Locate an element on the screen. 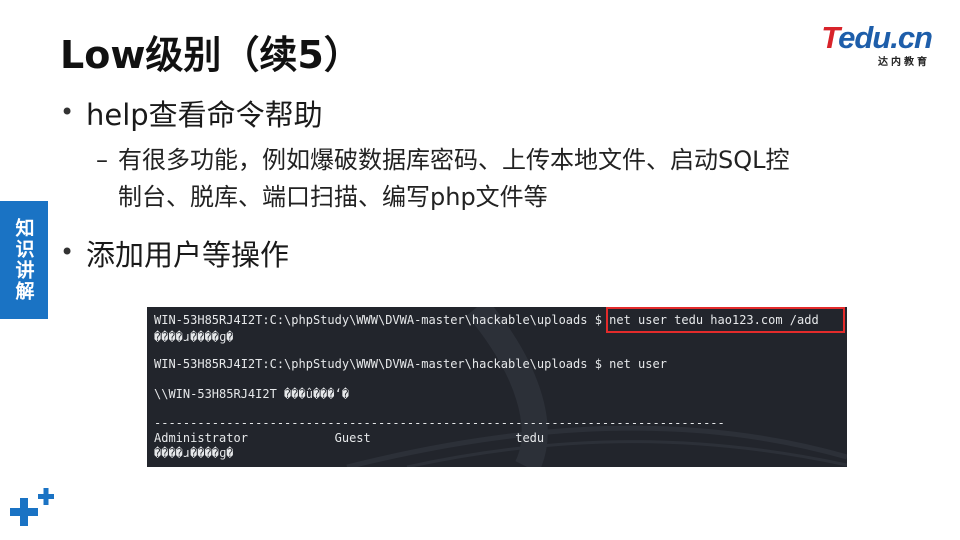  logo-subtitle: 达内教育 is located at coordinates (904, 62).